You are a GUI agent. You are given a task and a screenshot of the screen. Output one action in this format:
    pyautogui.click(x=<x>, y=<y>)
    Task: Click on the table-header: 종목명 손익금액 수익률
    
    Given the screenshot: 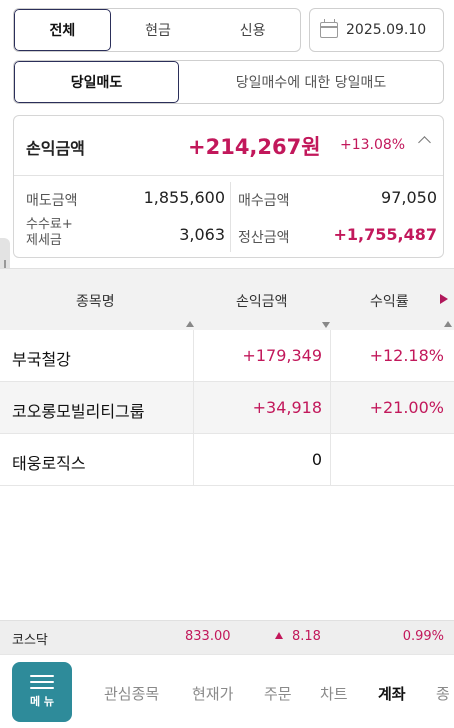 What is the action you would take?
    pyautogui.click(x=227, y=299)
    